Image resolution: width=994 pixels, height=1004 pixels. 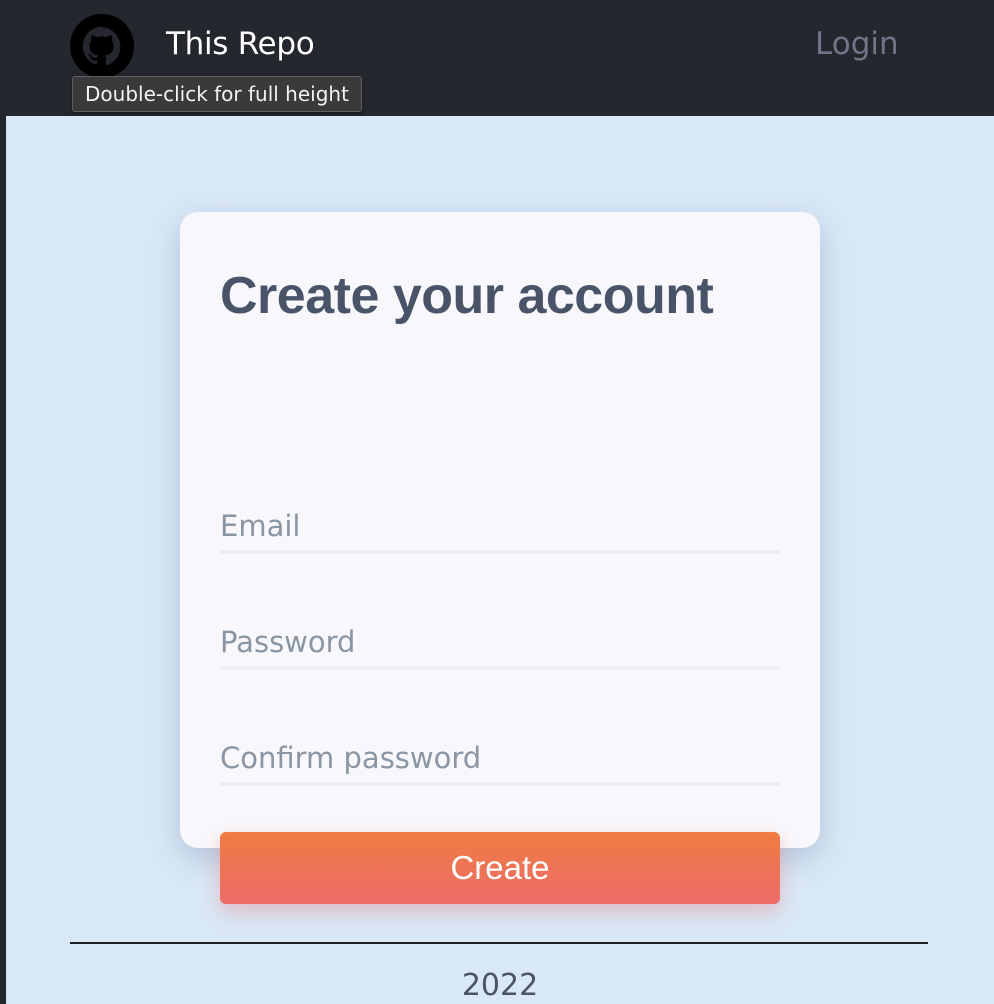 What do you see at coordinates (500, 528) in the screenshot?
I see `email-field` at bounding box center [500, 528].